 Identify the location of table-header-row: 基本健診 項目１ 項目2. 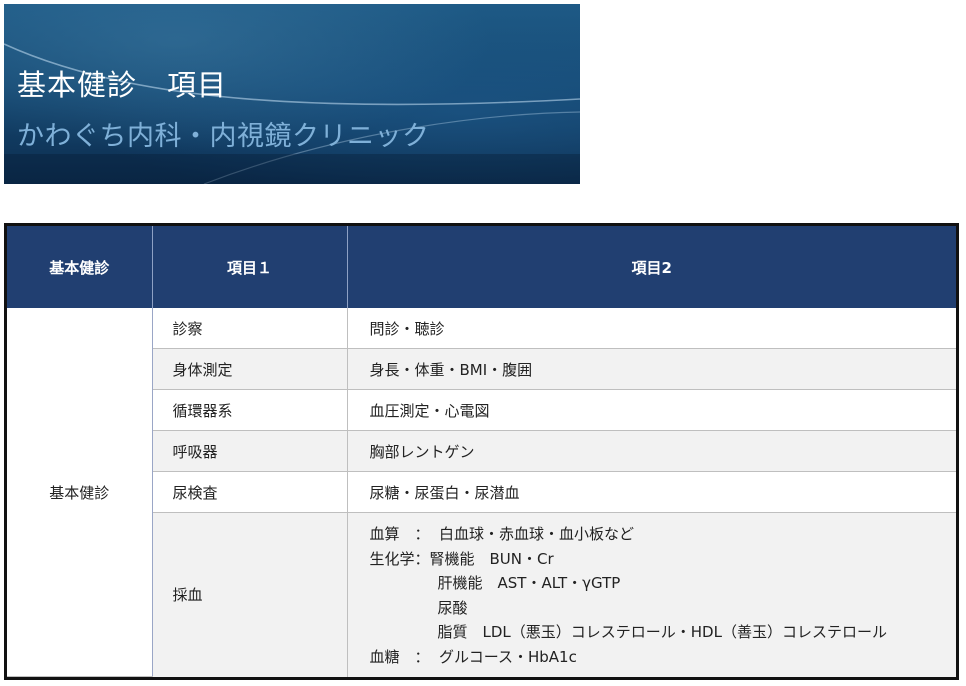
(481, 267).